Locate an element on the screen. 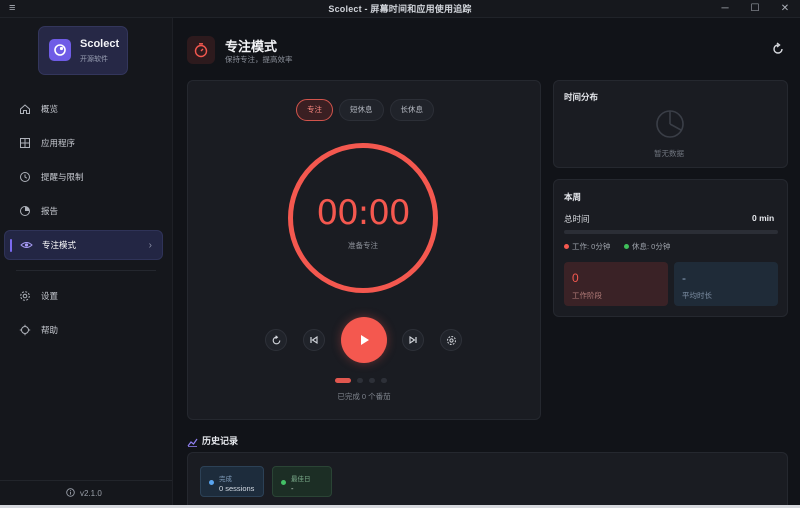 The width and height of the screenshot is (800, 508). play-button is located at coordinates (364, 340).